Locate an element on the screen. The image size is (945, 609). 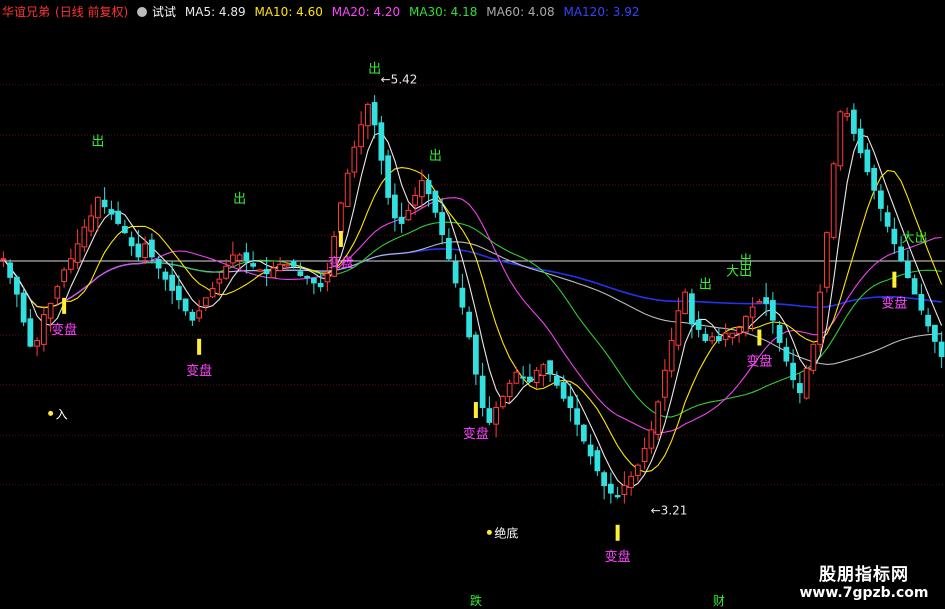
dot-marker is located at coordinates (489, 532).